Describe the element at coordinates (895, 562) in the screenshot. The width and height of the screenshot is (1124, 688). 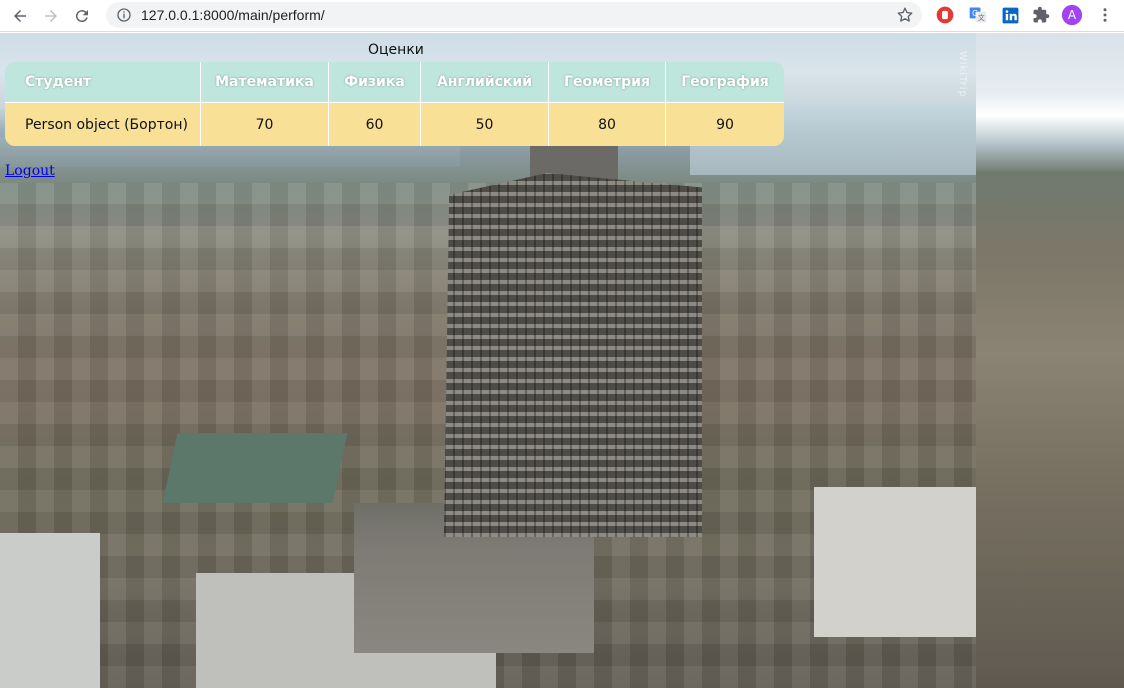
I see `white-building-right` at that location.